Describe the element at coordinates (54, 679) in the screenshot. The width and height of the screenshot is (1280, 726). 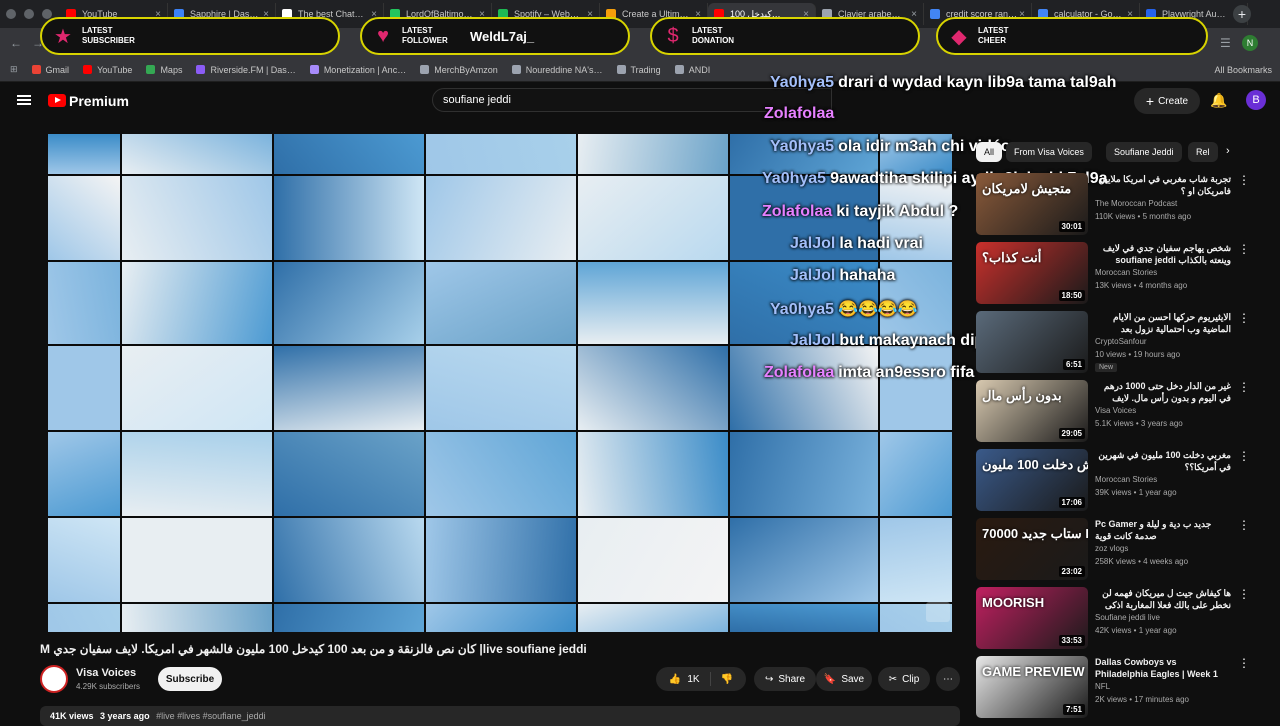
I see `channel-avatar` at that location.